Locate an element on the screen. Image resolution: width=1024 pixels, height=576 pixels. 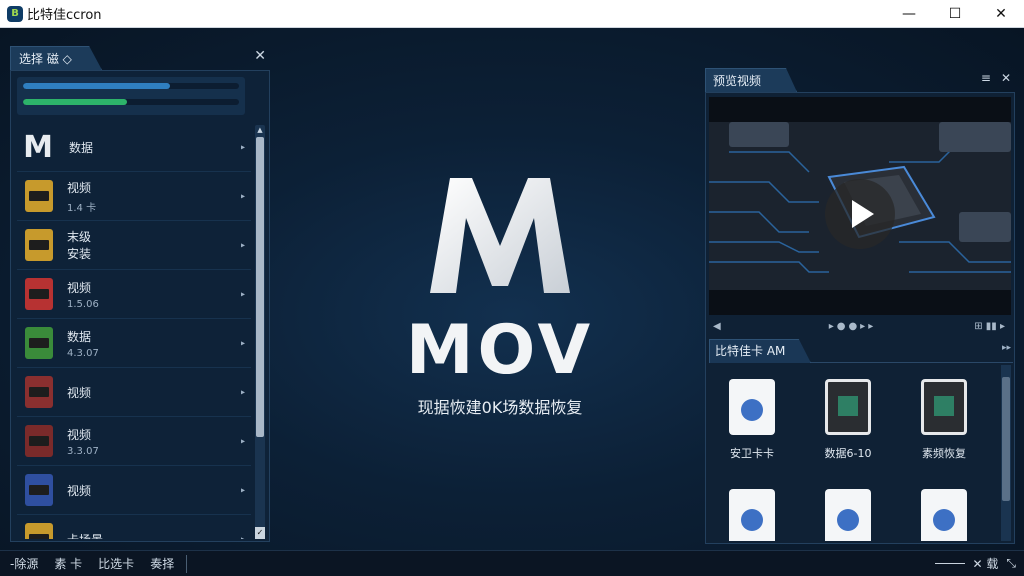
device-item-label: 末级 安装 is located at coordinates (79, 245).